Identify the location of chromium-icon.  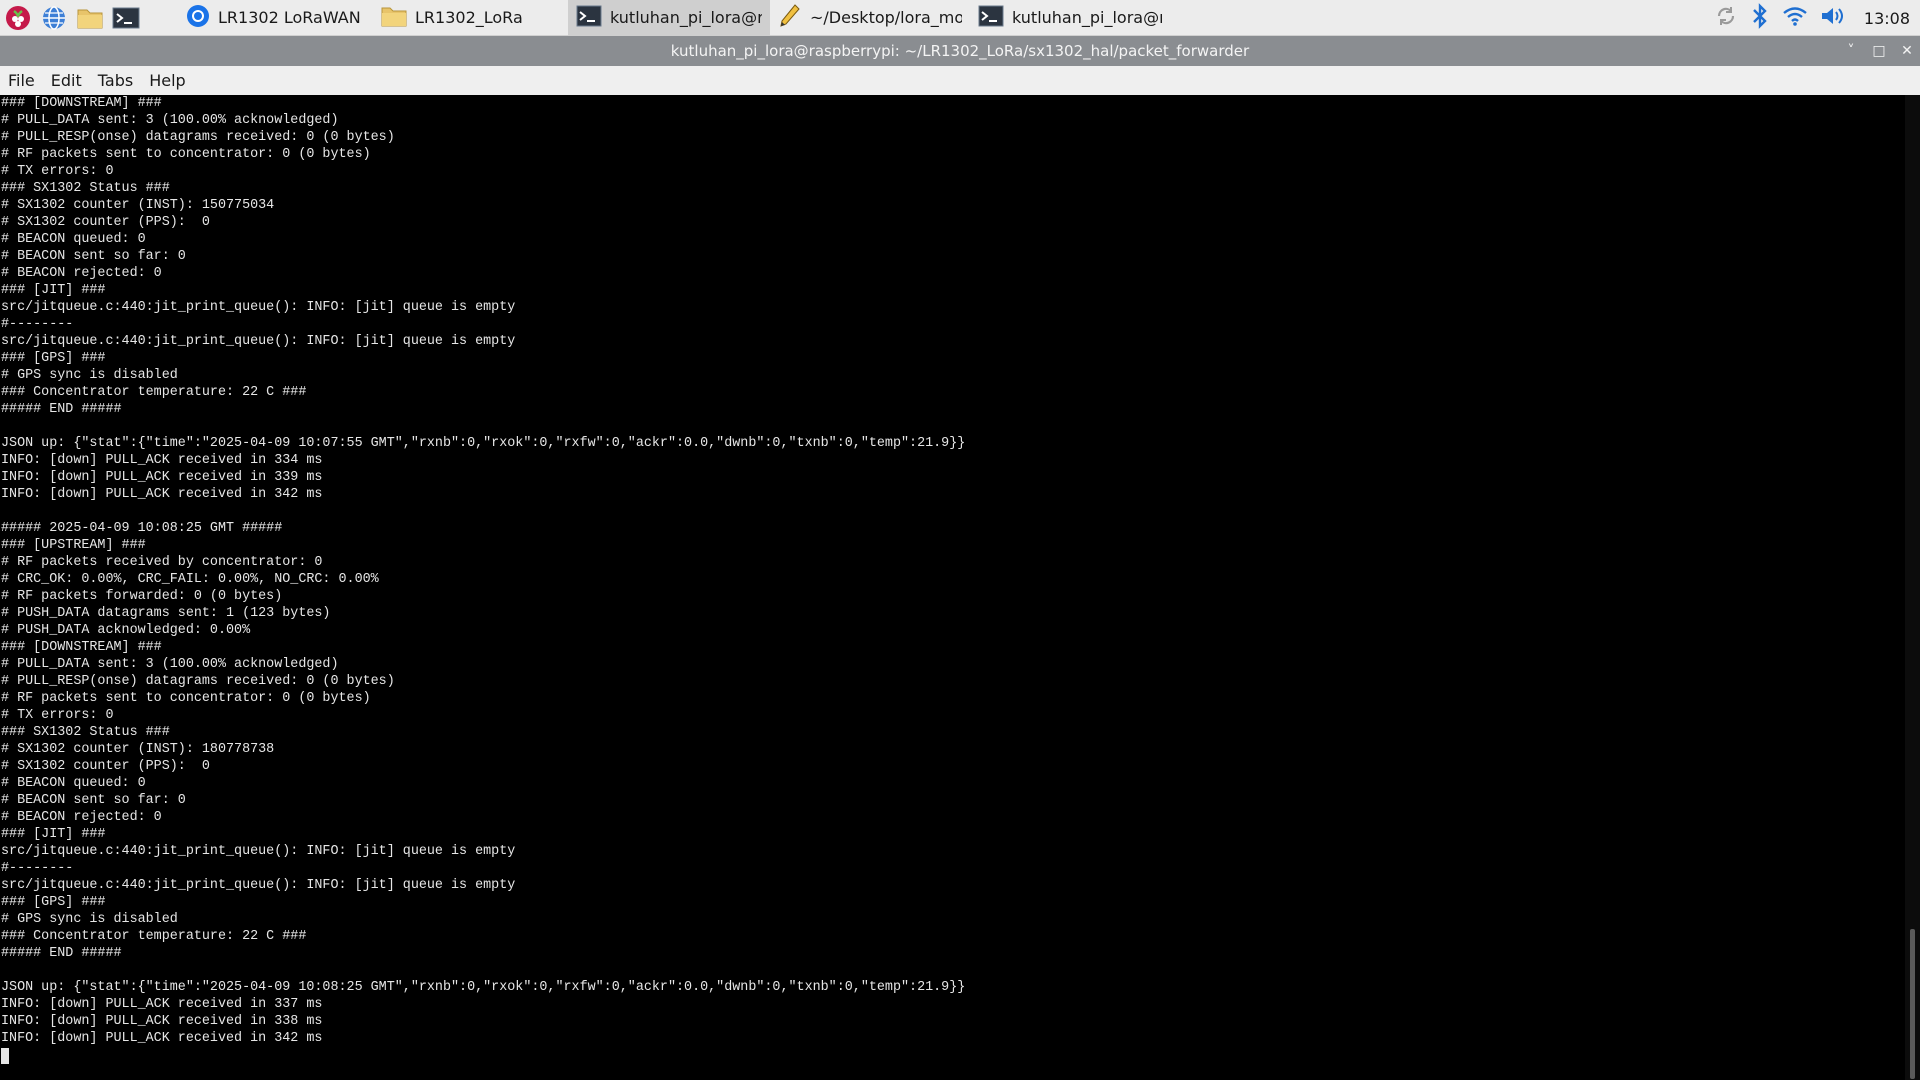
(198, 18).